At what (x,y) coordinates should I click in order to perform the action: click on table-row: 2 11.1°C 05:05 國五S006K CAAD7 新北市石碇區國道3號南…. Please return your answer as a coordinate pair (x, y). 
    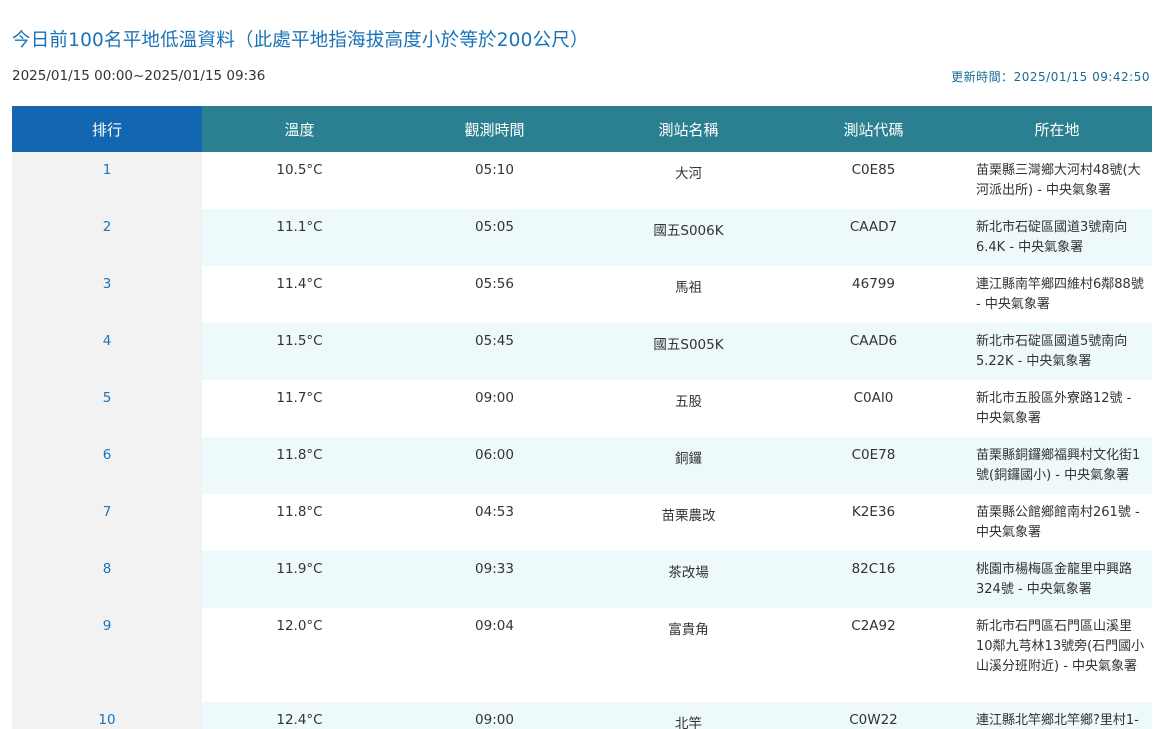
    Looking at the image, I should click on (582, 237).